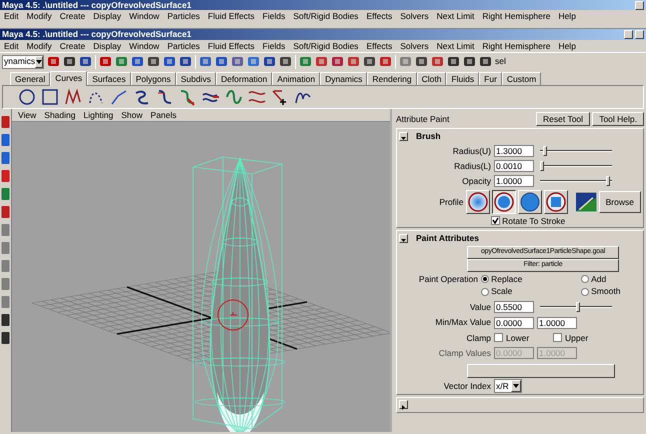  Describe the element at coordinates (463, 78) in the screenshot. I see `shelf-tab: Fluids` at that location.